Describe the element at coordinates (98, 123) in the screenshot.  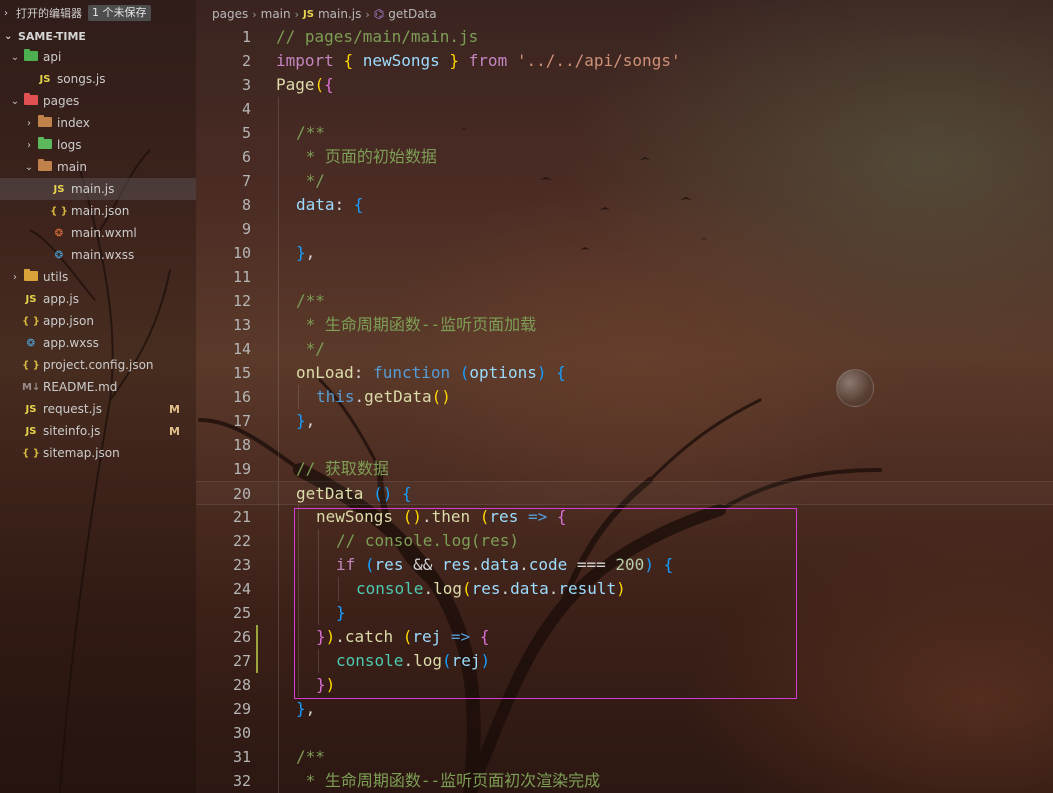
I see `file-tree-item: › index` at that location.